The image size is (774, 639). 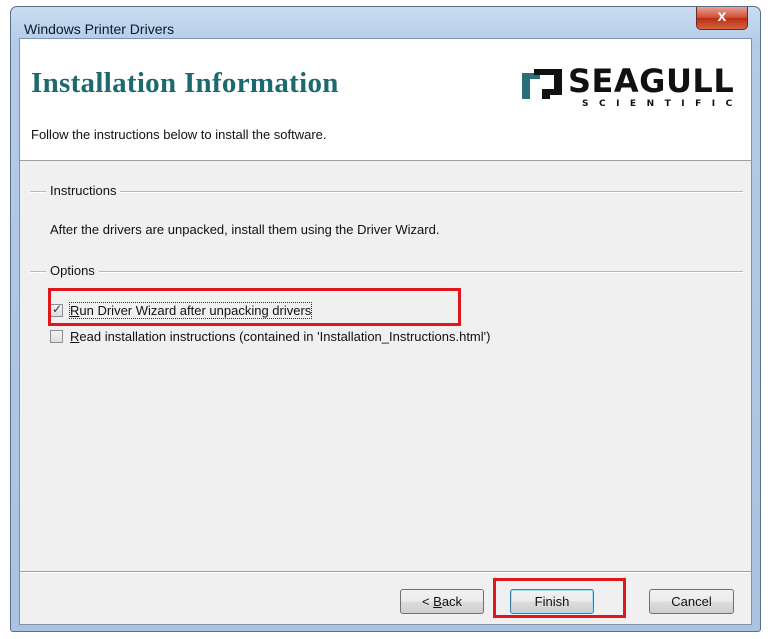 I want to click on instructions-group-title: Instructions, so click(x=83, y=190).